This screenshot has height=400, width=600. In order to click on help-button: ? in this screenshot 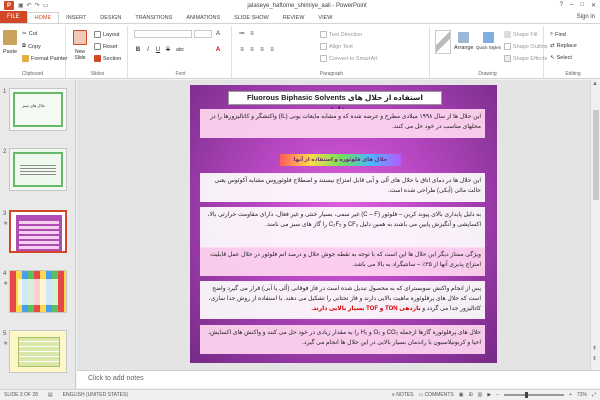, I will do `click(561, 5)`.